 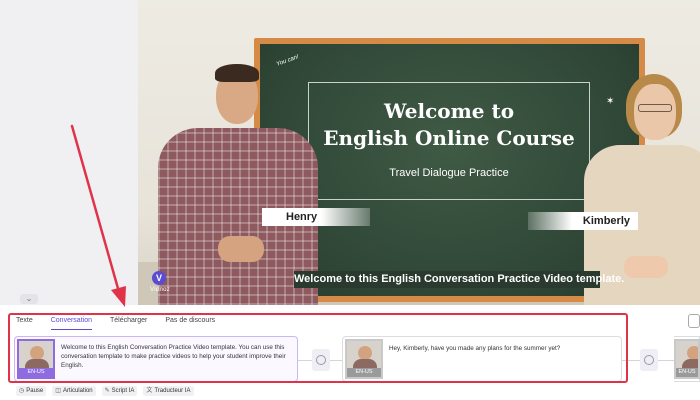 What do you see at coordinates (692, 353) in the screenshot?
I see `avatar-thumb-head` at bounding box center [692, 353].